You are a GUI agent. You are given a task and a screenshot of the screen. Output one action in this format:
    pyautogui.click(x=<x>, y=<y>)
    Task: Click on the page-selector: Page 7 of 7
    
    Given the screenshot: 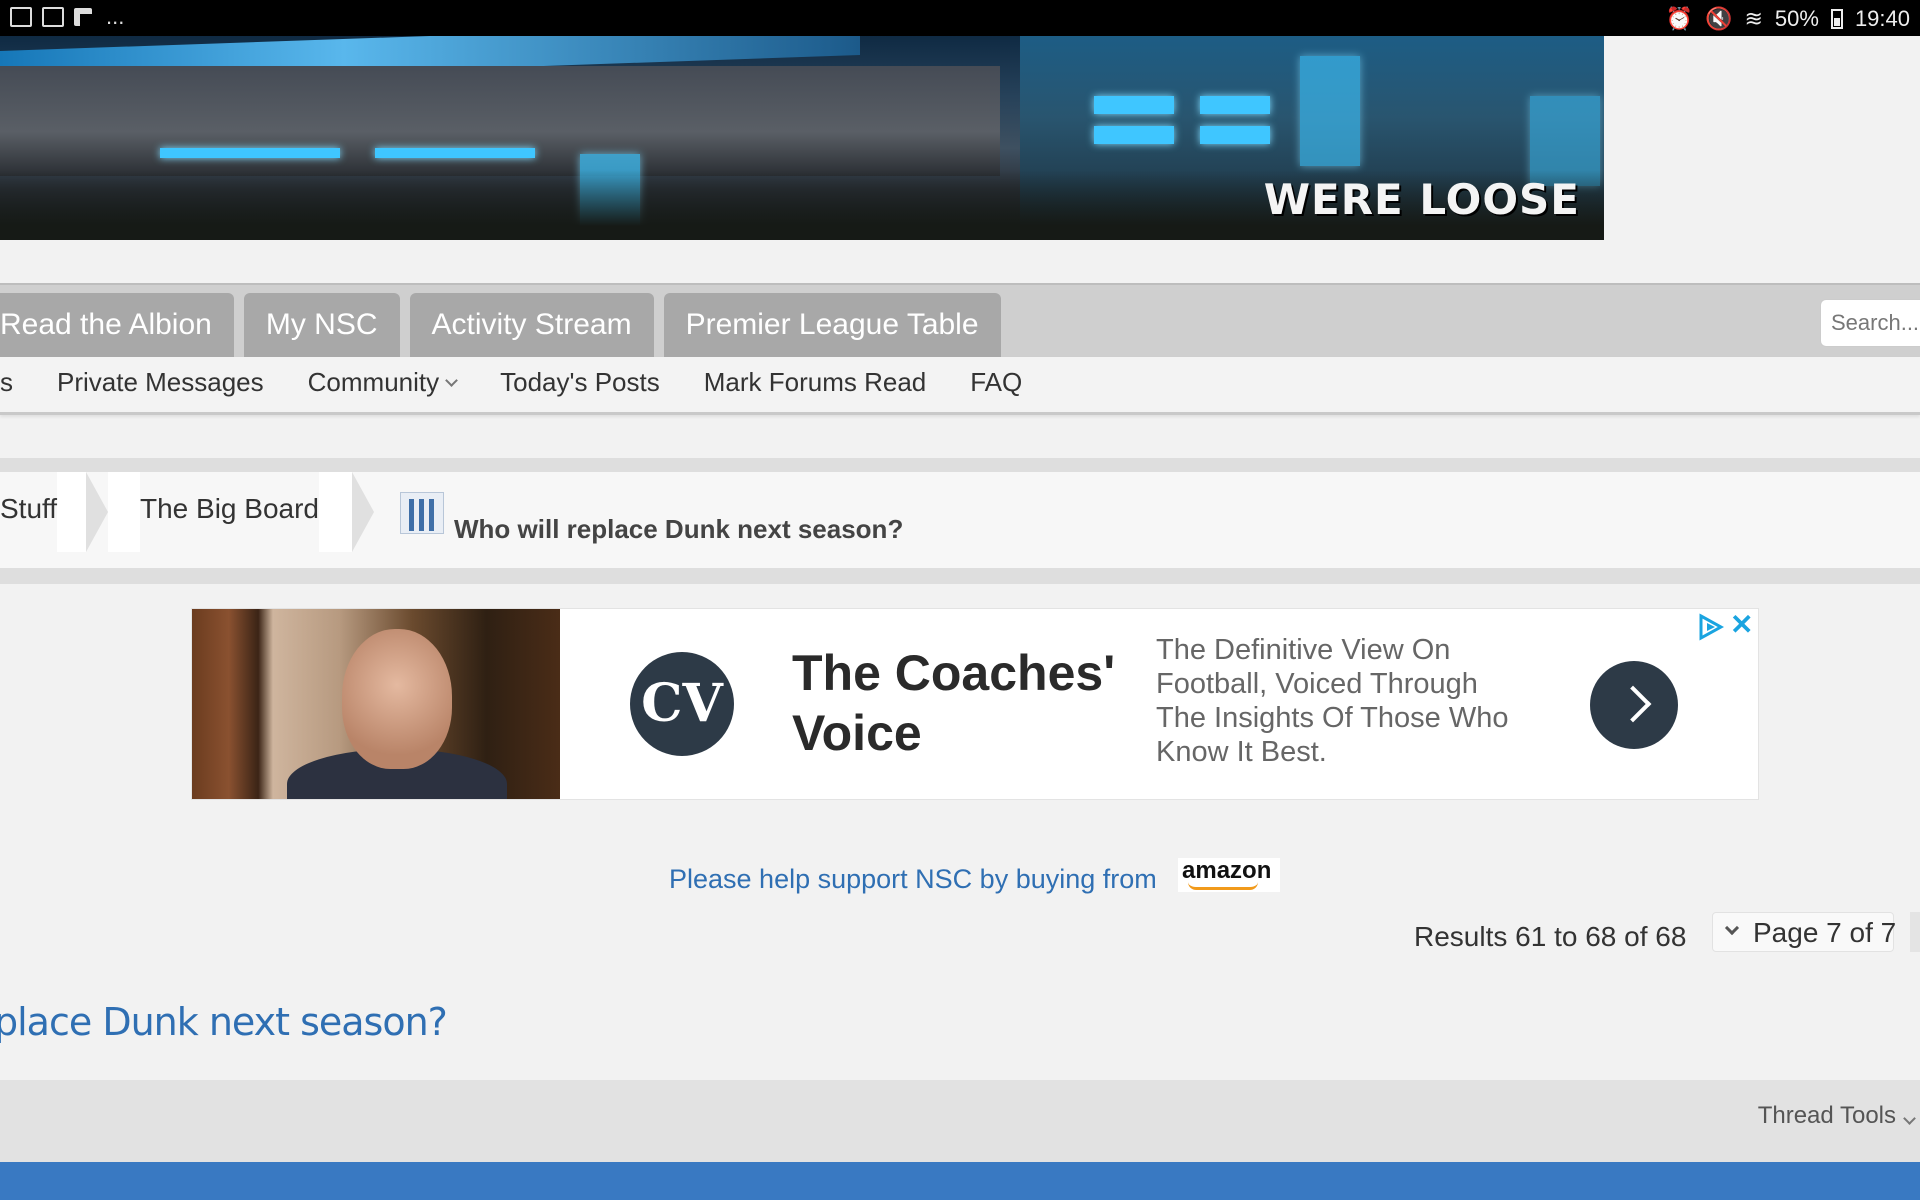 What is the action you would take?
    pyautogui.click(x=1804, y=932)
    